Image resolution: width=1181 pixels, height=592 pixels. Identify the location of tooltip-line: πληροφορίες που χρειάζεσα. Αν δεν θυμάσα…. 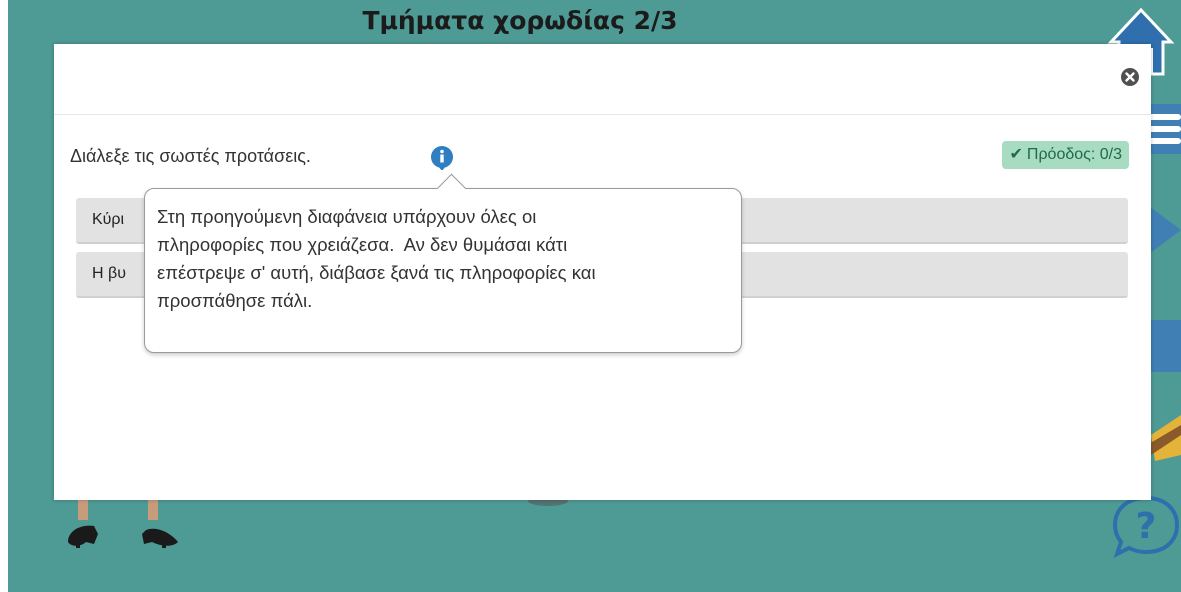
(362, 244).